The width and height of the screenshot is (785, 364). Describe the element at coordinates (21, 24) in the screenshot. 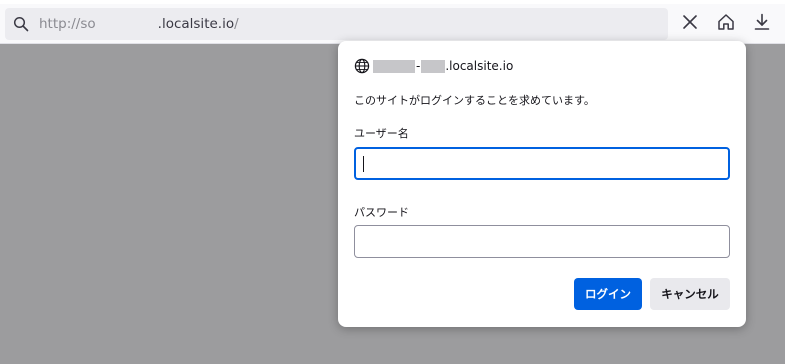

I see `search-icon` at that location.